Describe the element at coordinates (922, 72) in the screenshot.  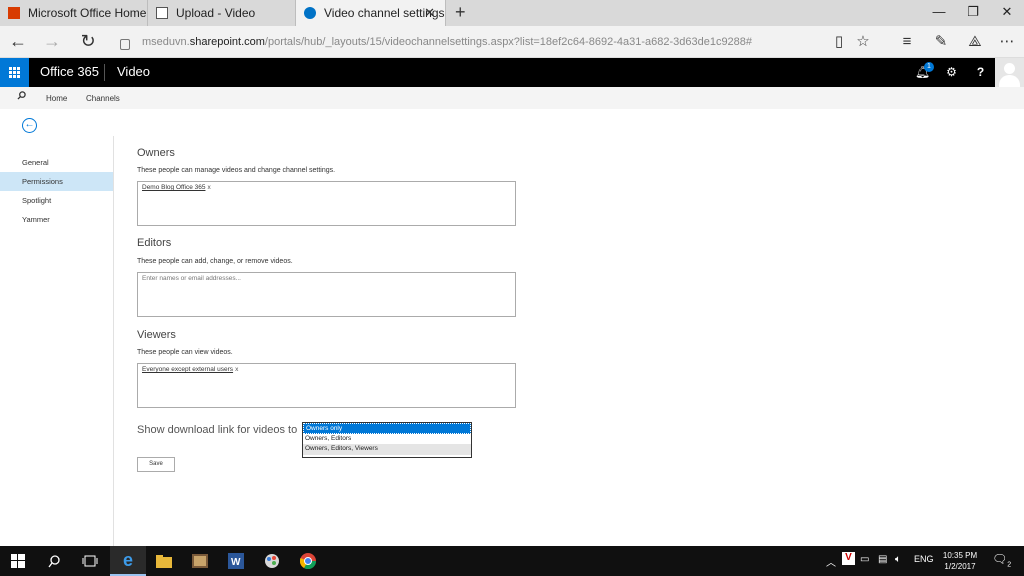
I see `notification-bell-icon: 🔔︎ 1` at that location.